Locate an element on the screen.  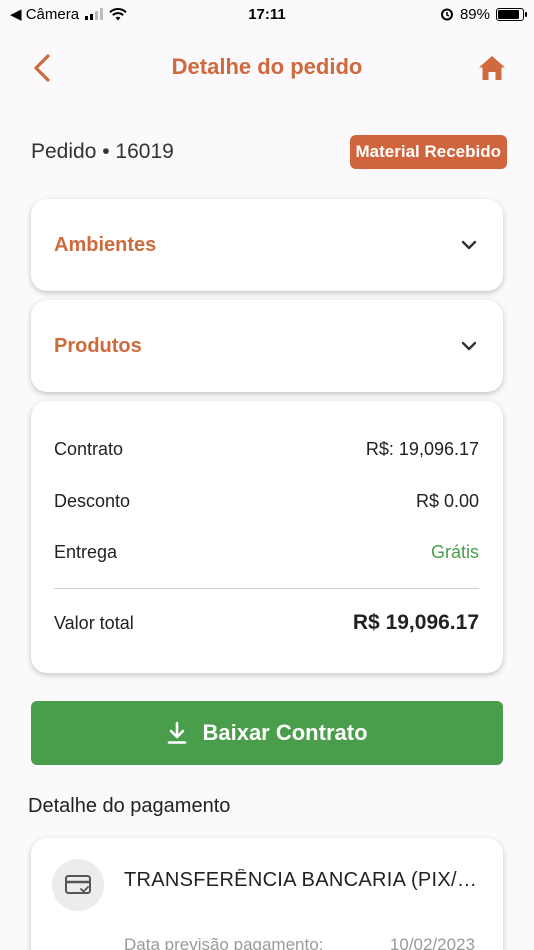
status-bar: ◀ Câmera 17:11 89% is located at coordinates (267, 14).